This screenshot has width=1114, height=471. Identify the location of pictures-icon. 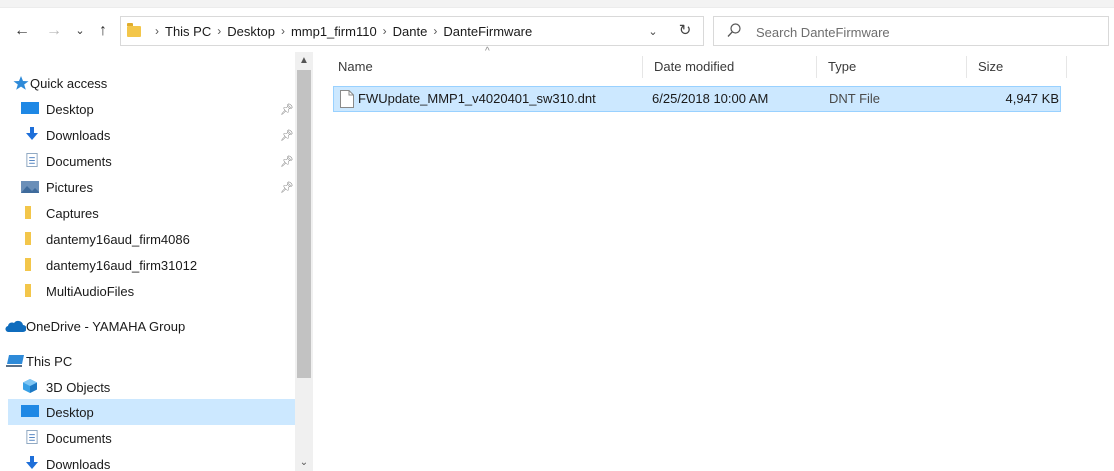
(30, 187).